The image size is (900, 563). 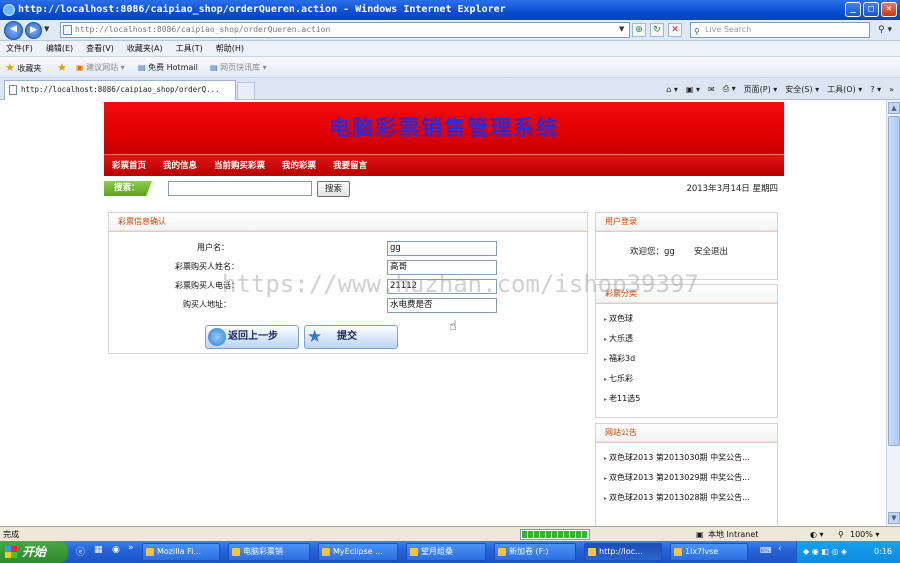 I want to click on scroll-up-icon: ▲, so click(x=894, y=108).